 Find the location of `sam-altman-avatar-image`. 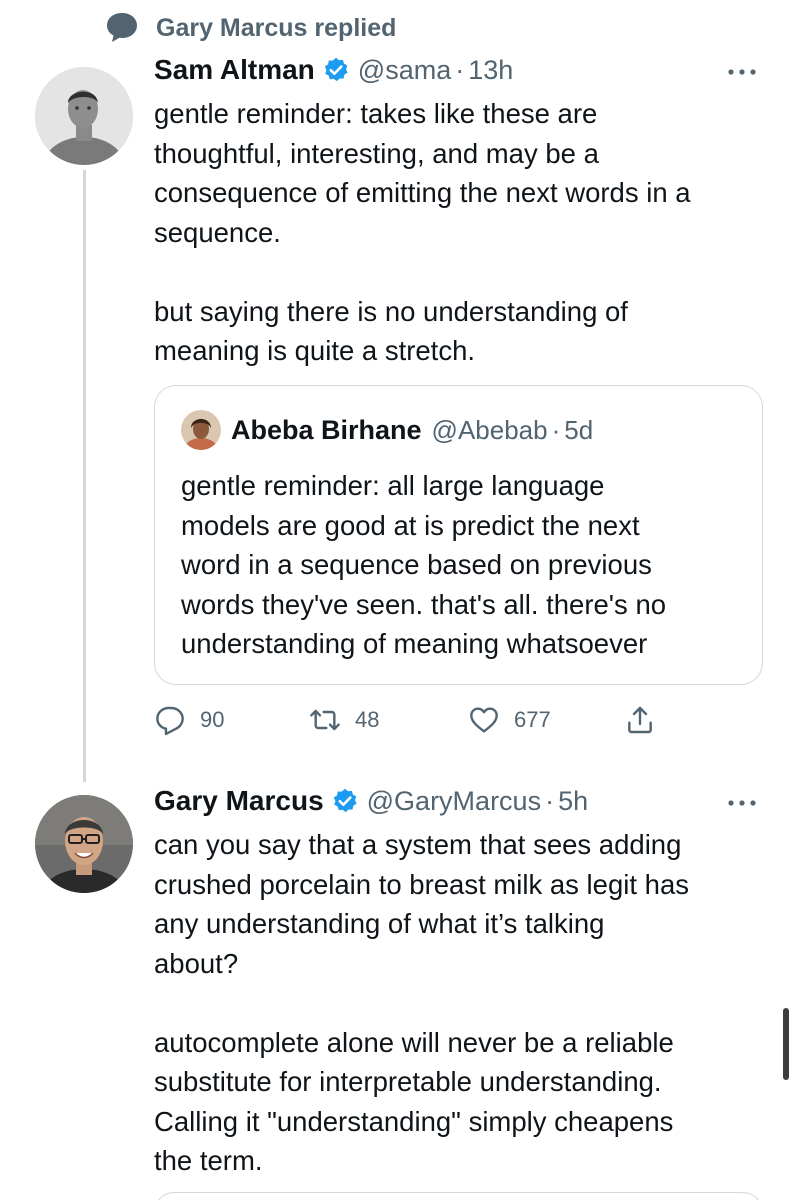

sam-altman-avatar-image is located at coordinates (84, 116).